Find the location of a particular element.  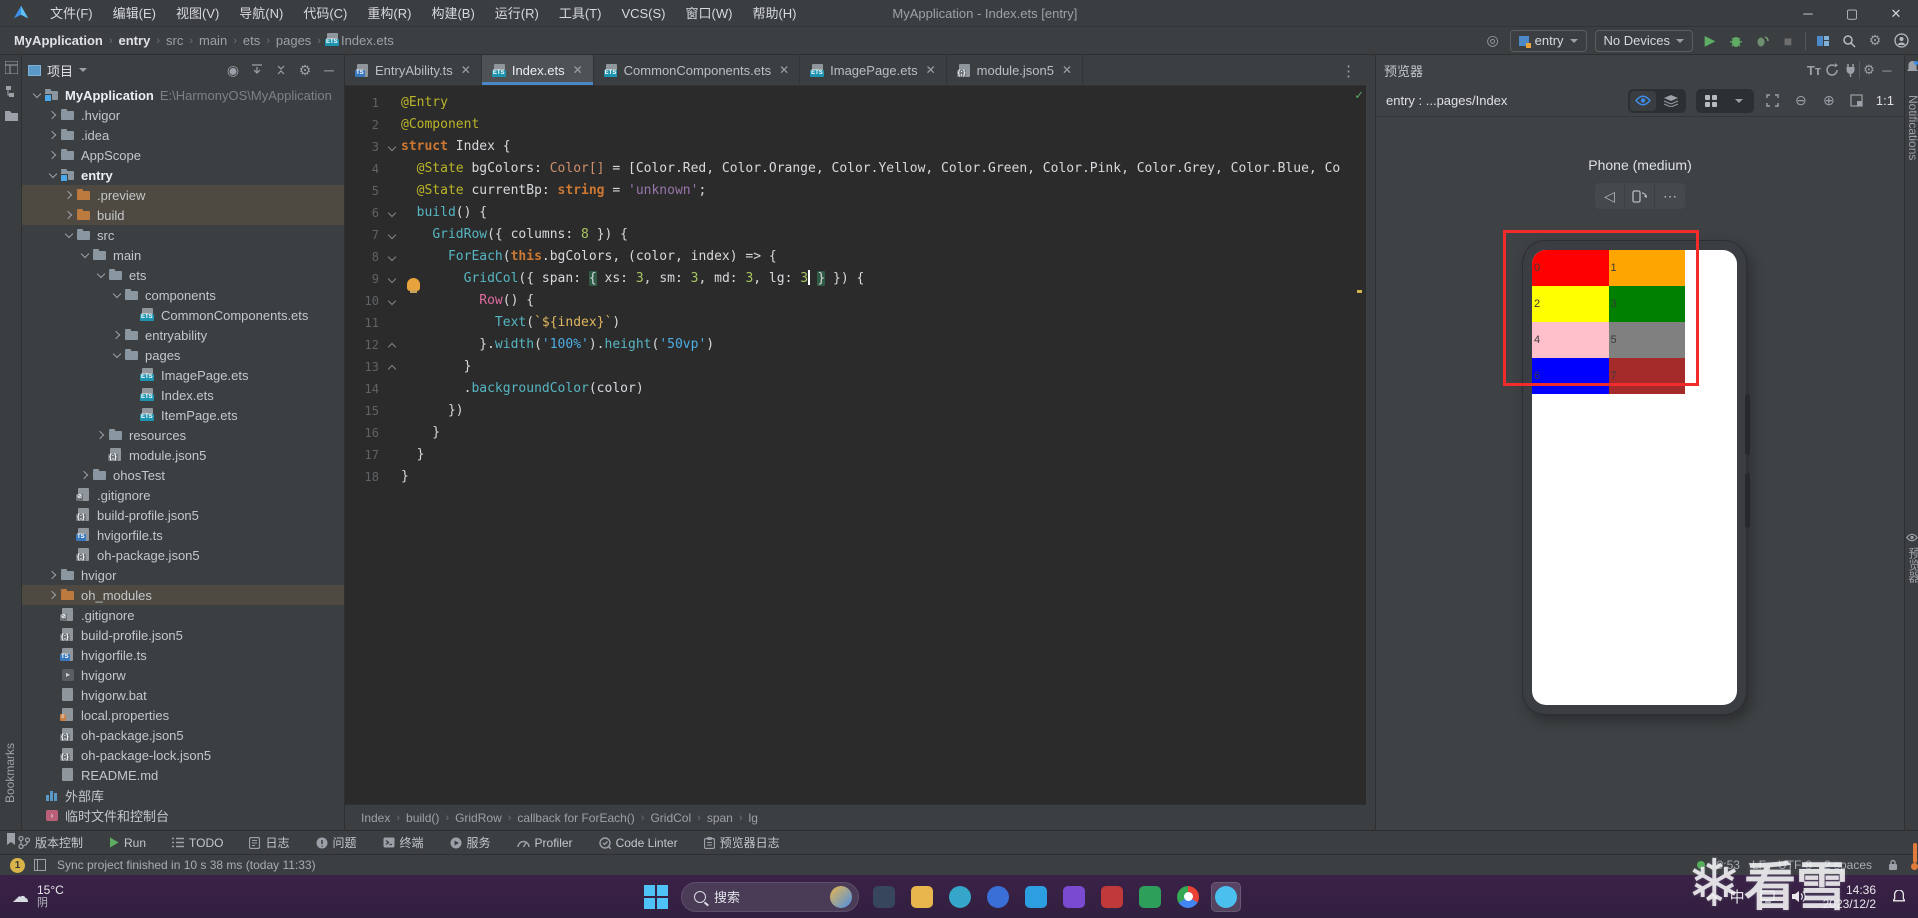

close-button: ✕ is located at coordinates (1896, 13).